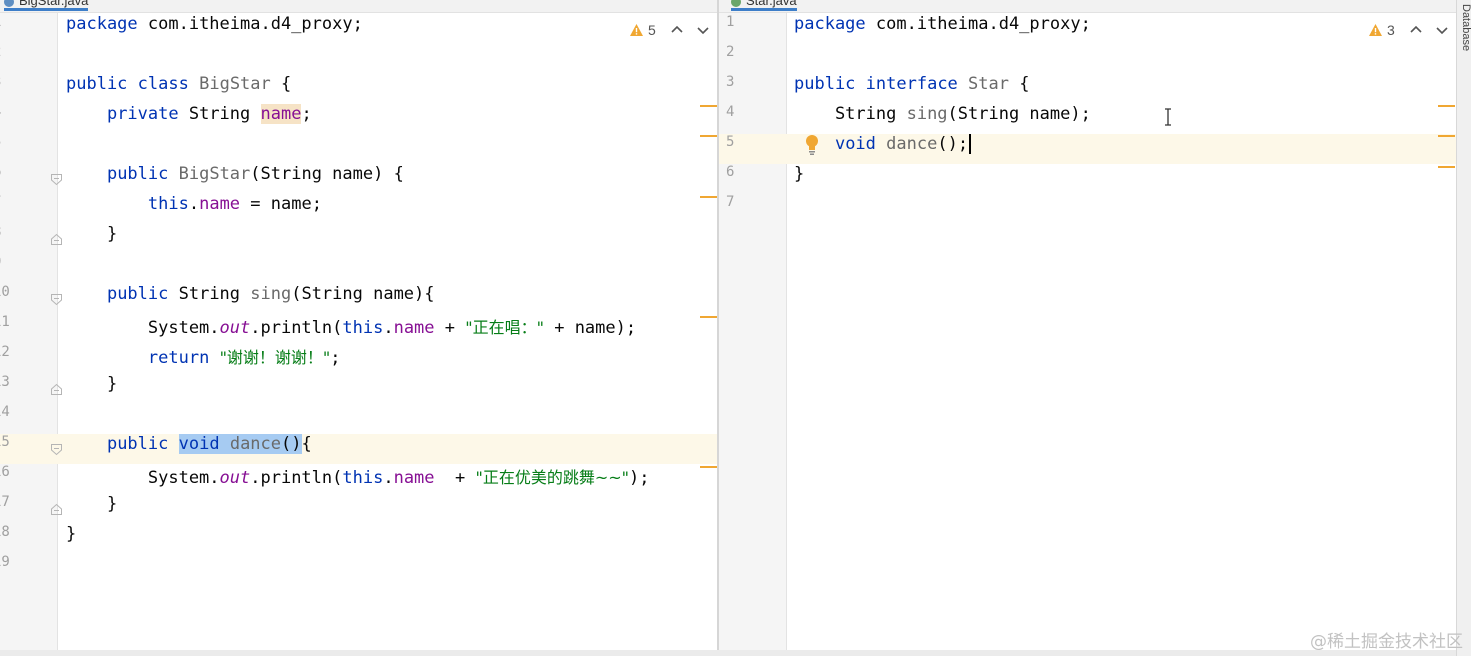  What do you see at coordinates (812, 145) in the screenshot?
I see `lightbulb-icon` at bounding box center [812, 145].